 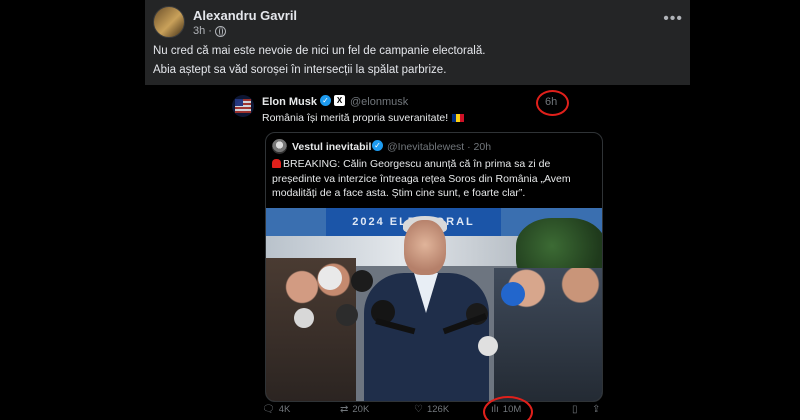 What do you see at coordinates (439, 147) in the screenshot?
I see `quote-handle-time: @Inevitablewest · 20h` at bounding box center [439, 147].